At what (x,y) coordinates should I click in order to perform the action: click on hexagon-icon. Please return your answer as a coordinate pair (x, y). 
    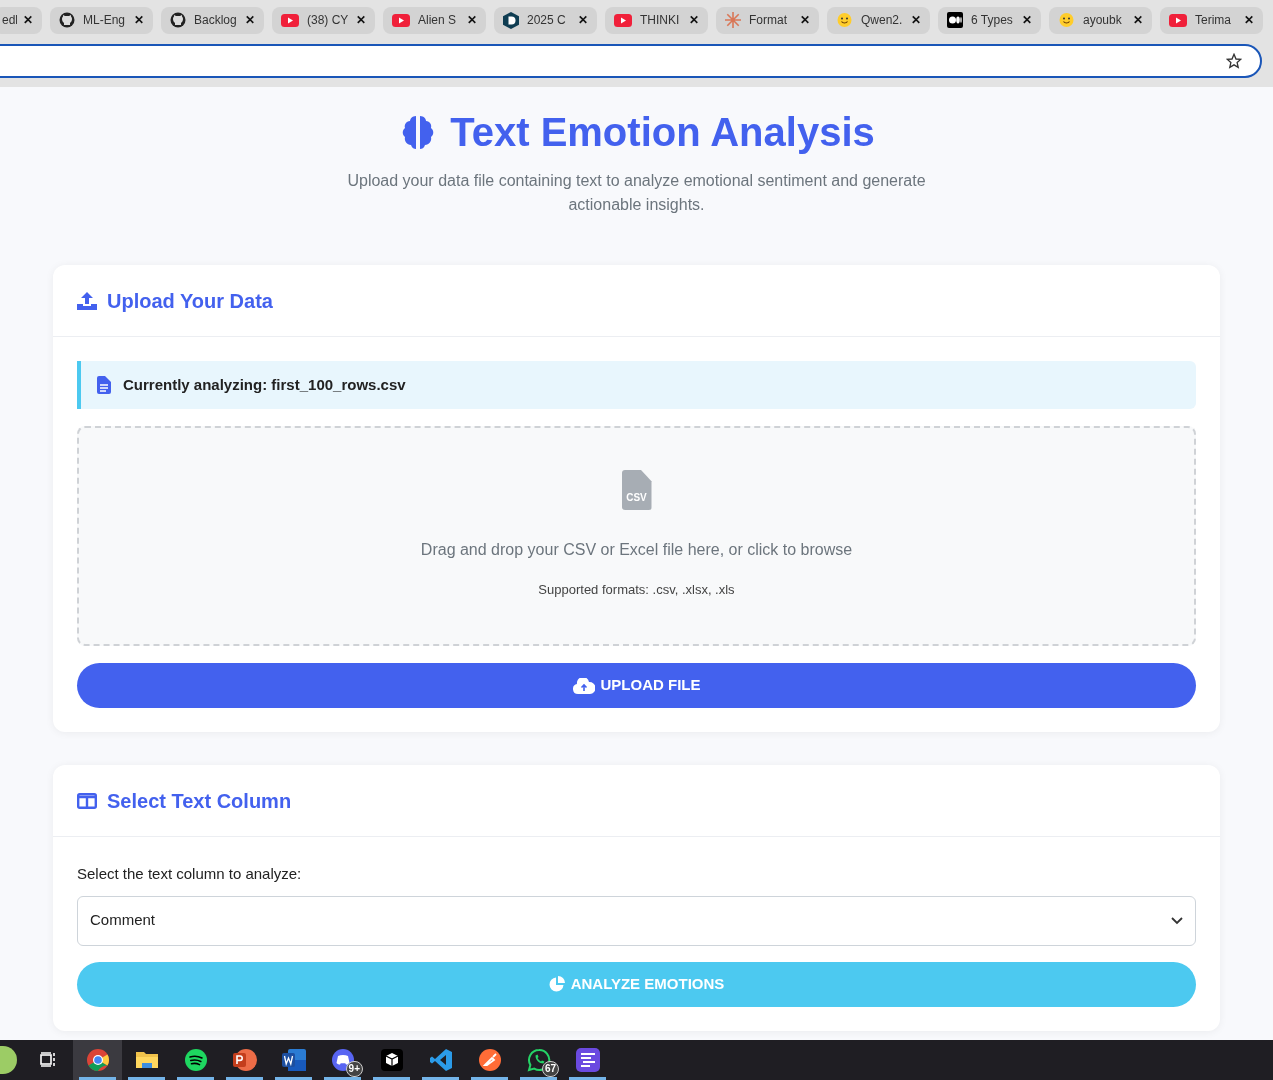
    Looking at the image, I should click on (511, 20).